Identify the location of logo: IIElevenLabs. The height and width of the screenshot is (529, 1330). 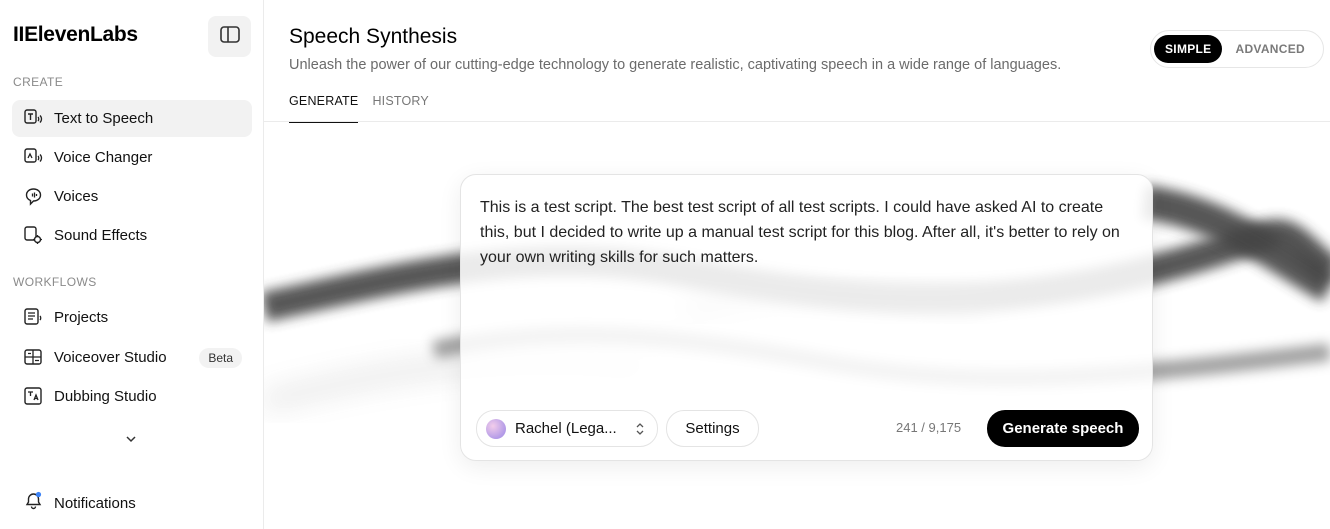
(75, 35).